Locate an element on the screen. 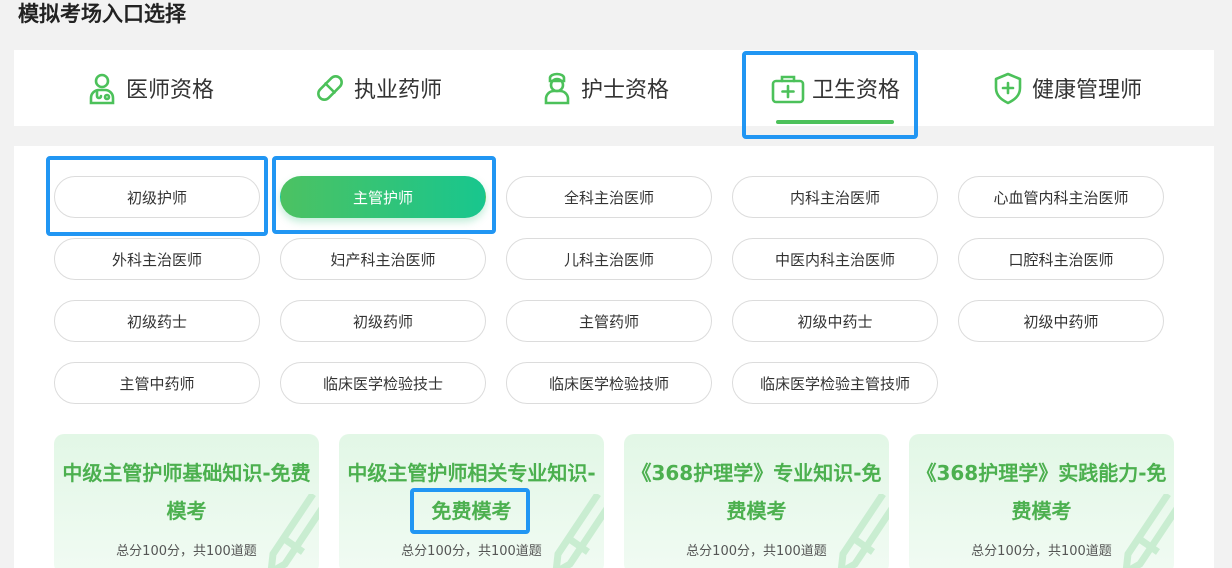 This screenshot has width=1232, height=568. chip-senior-tcm-pharmacist: 主管中药师 is located at coordinates (157, 383).